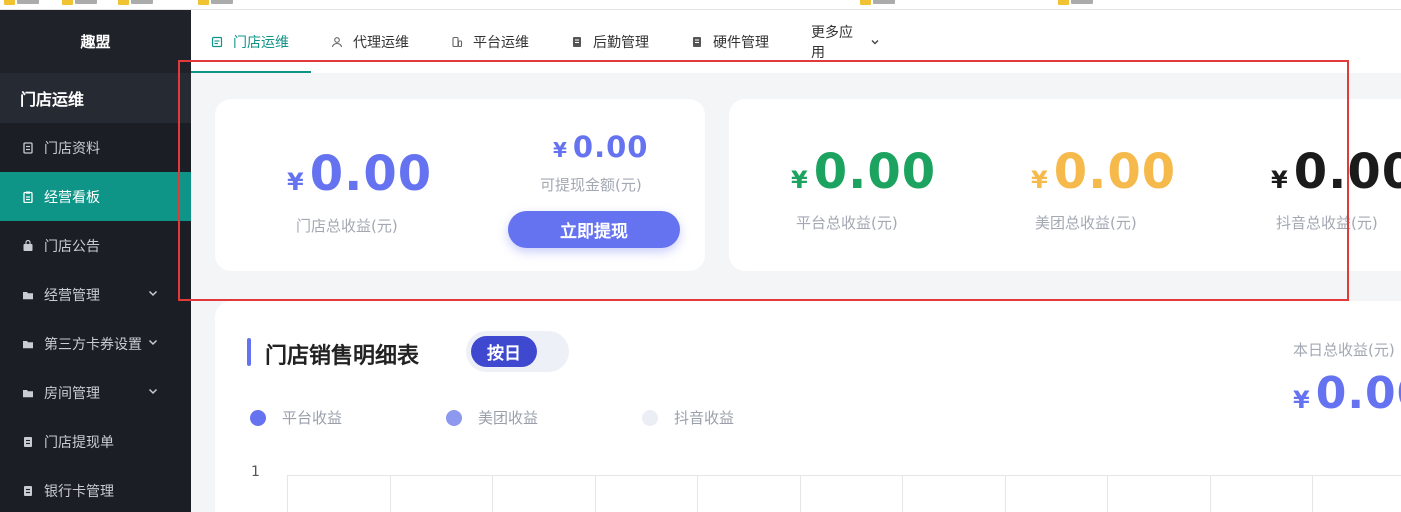  I want to click on store-total-amount: ¥ 0.00, so click(359, 174).